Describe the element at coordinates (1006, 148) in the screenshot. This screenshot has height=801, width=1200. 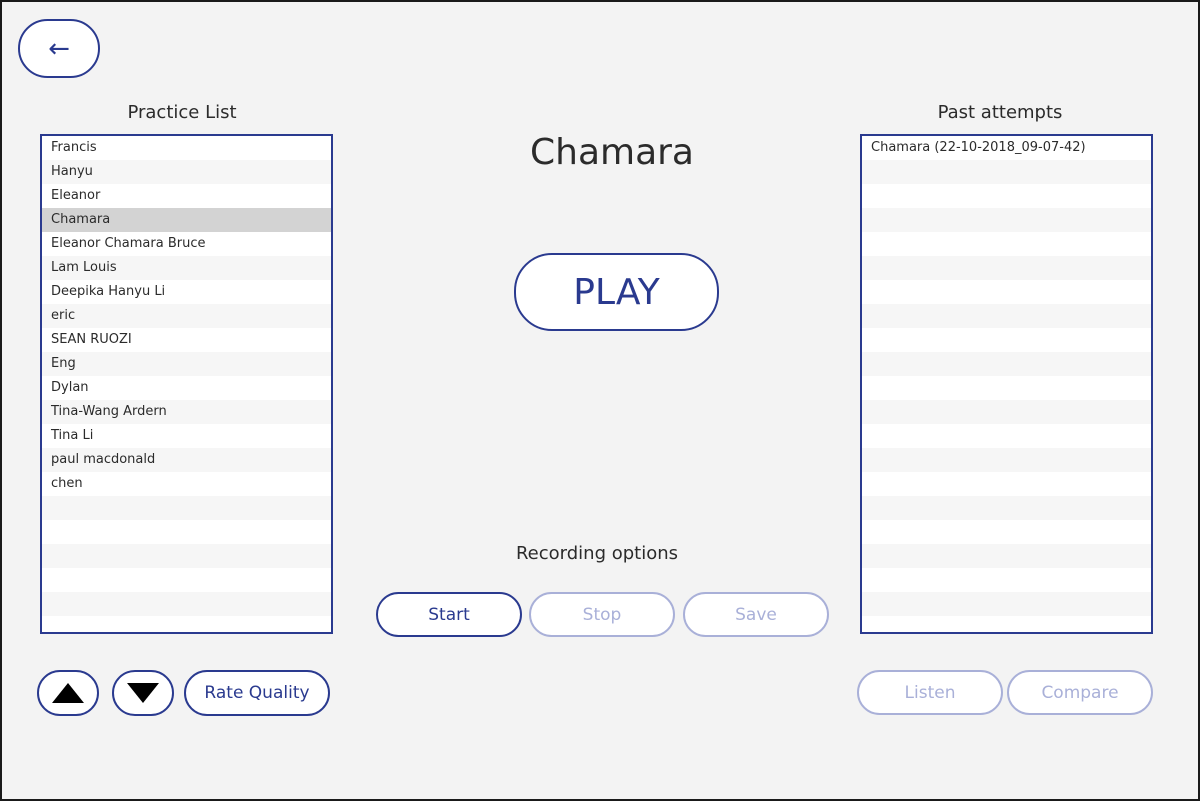
I see `list-item: Chamara (22-10-2018_09-07-42)` at that location.